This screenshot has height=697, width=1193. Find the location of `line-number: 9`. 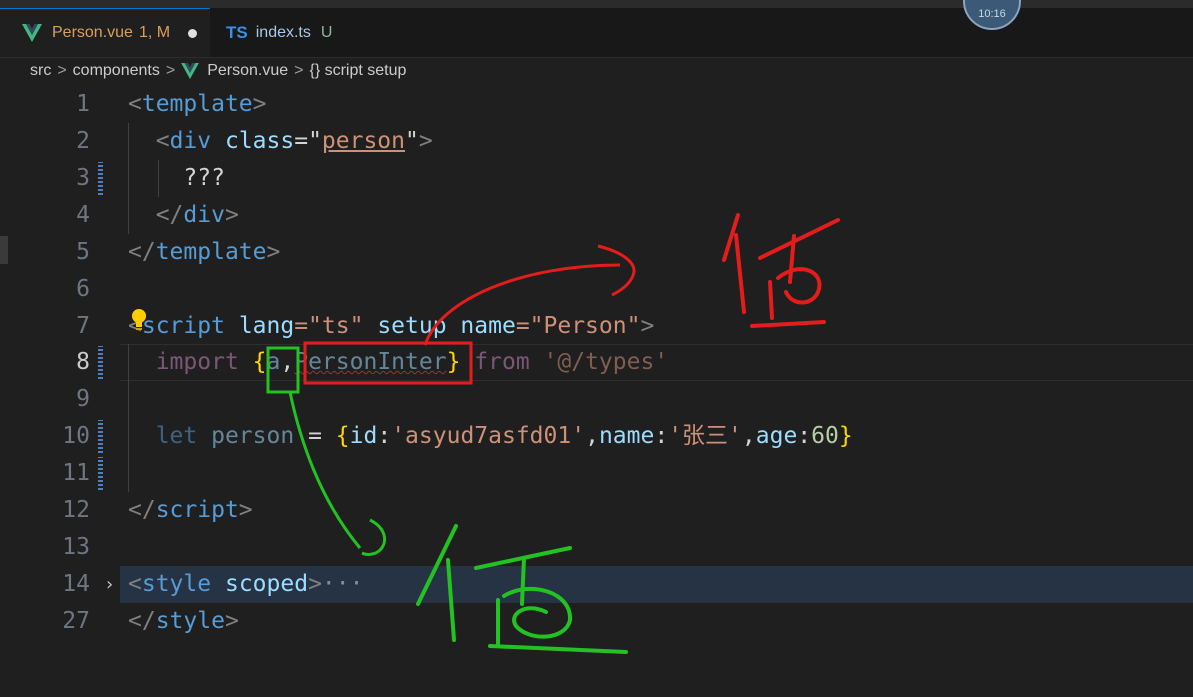

line-number: 9 is located at coordinates (83, 399).